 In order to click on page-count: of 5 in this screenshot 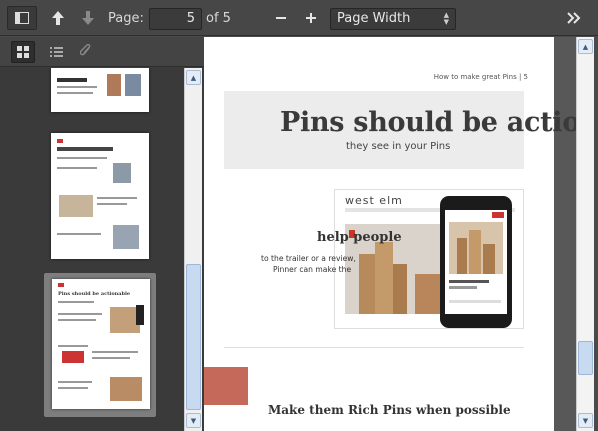, I will do `click(218, 18)`.